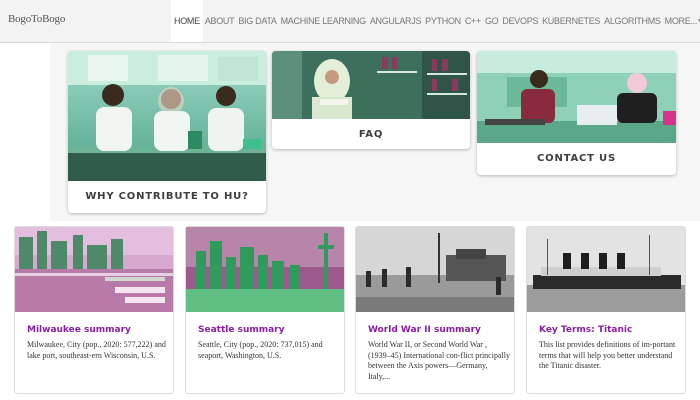  Describe the element at coordinates (491, 21) in the screenshot. I see `nav-item-go: GO` at that location.